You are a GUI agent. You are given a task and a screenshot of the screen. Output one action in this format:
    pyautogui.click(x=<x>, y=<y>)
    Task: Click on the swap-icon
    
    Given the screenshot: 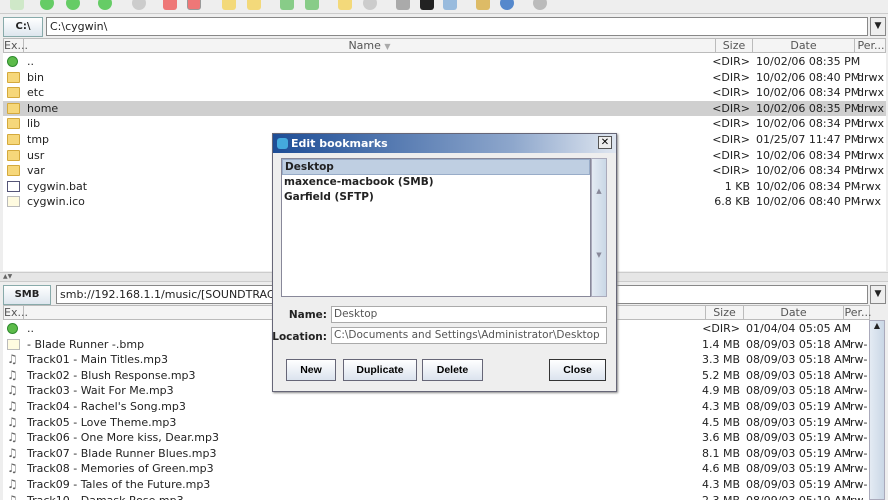 What is the action you would take?
    pyautogui.click(x=312, y=5)
    